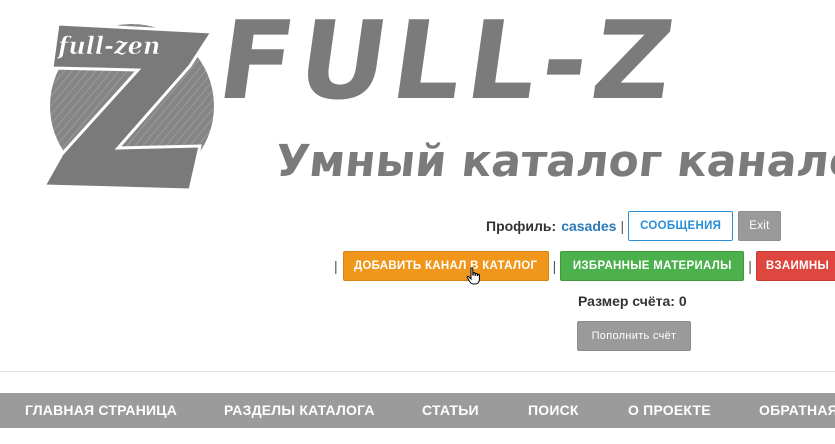  Describe the element at coordinates (669, 410) in the screenshot. I see `nav-item-about: О ПРОЕКТЕ` at that location.